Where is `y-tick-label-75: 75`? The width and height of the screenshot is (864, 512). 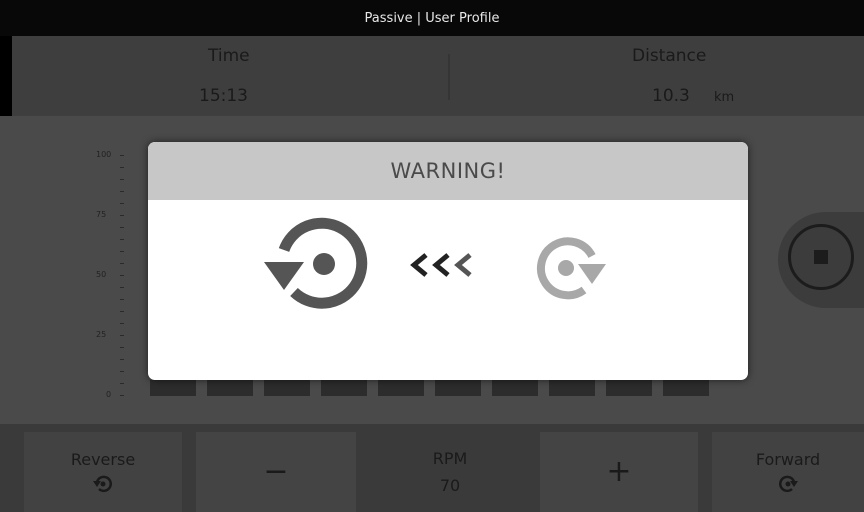
y-tick-label-75: 75 is located at coordinates (101, 214).